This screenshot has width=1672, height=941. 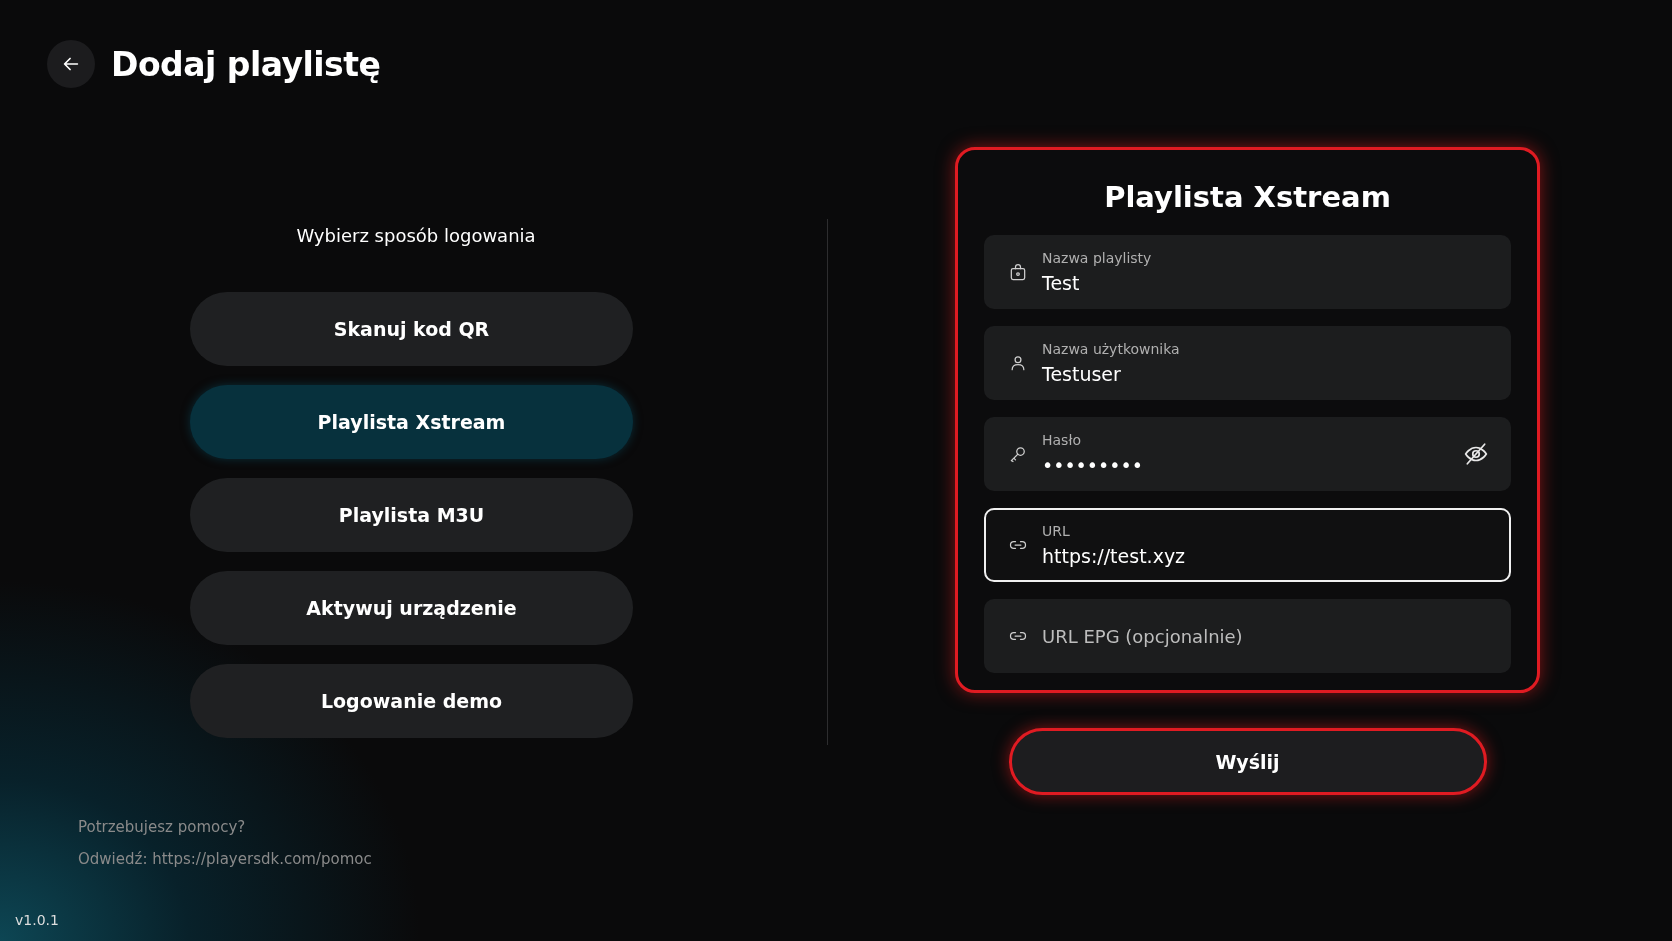 I want to click on help-text: Potrzebujesz pomocy?, so click(x=162, y=827).